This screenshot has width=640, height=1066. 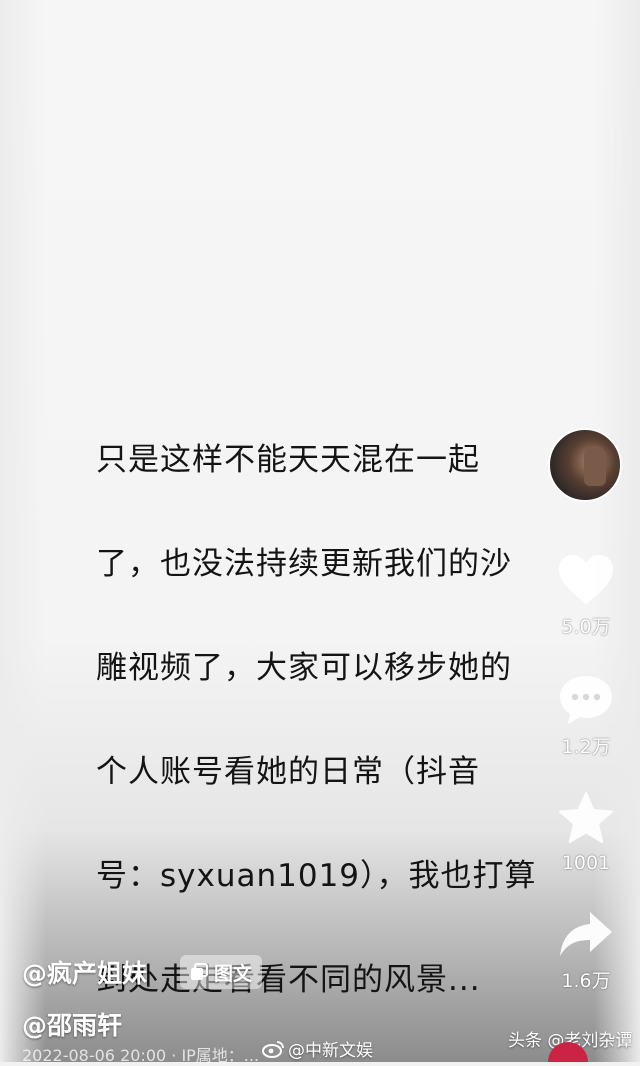 What do you see at coordinates (84, 972) in the screenshot?
I see `author-handle: @疯产姐妹` at bounding box center [84, 972].